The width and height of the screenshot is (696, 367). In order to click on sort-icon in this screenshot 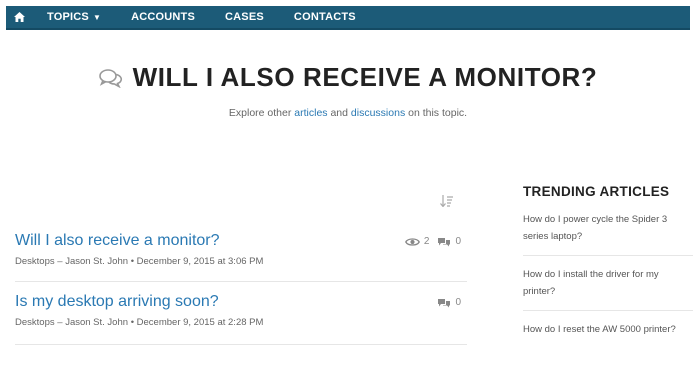, I will do `click(446, 201)`.